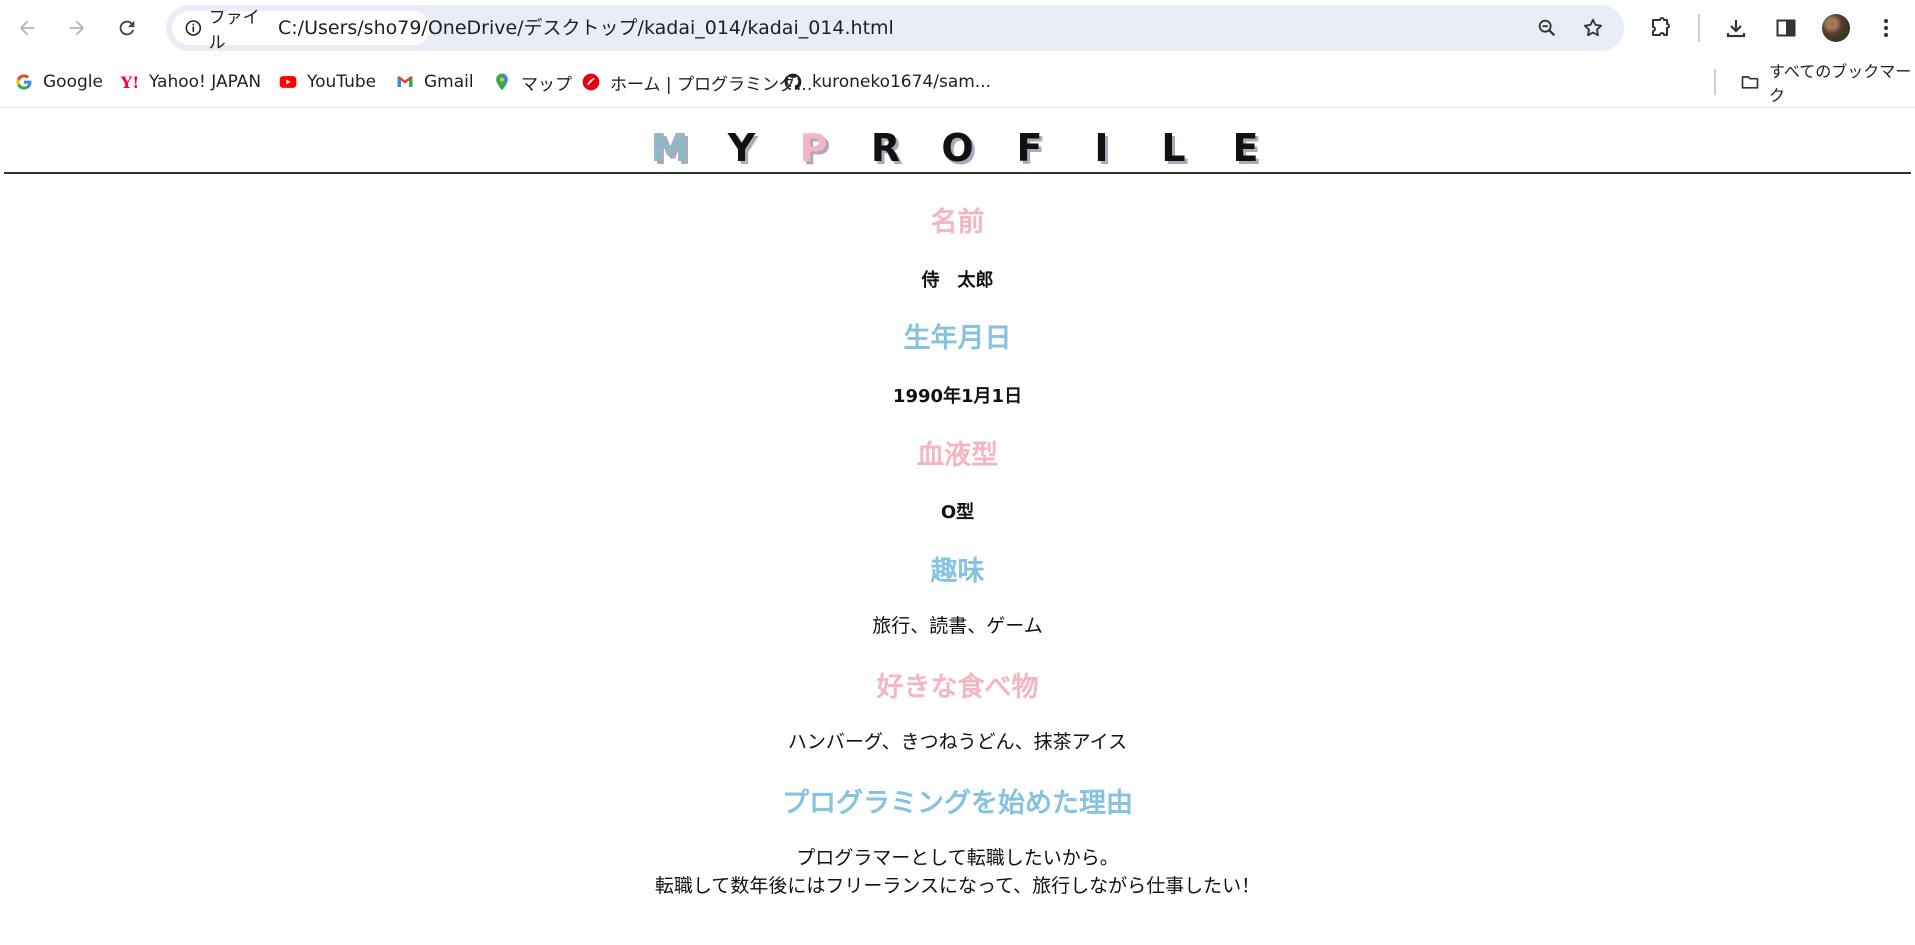 The width and height of the screenshot is (1915, 945). I want to click on section-heading: 生年月日, so click(957, 338).